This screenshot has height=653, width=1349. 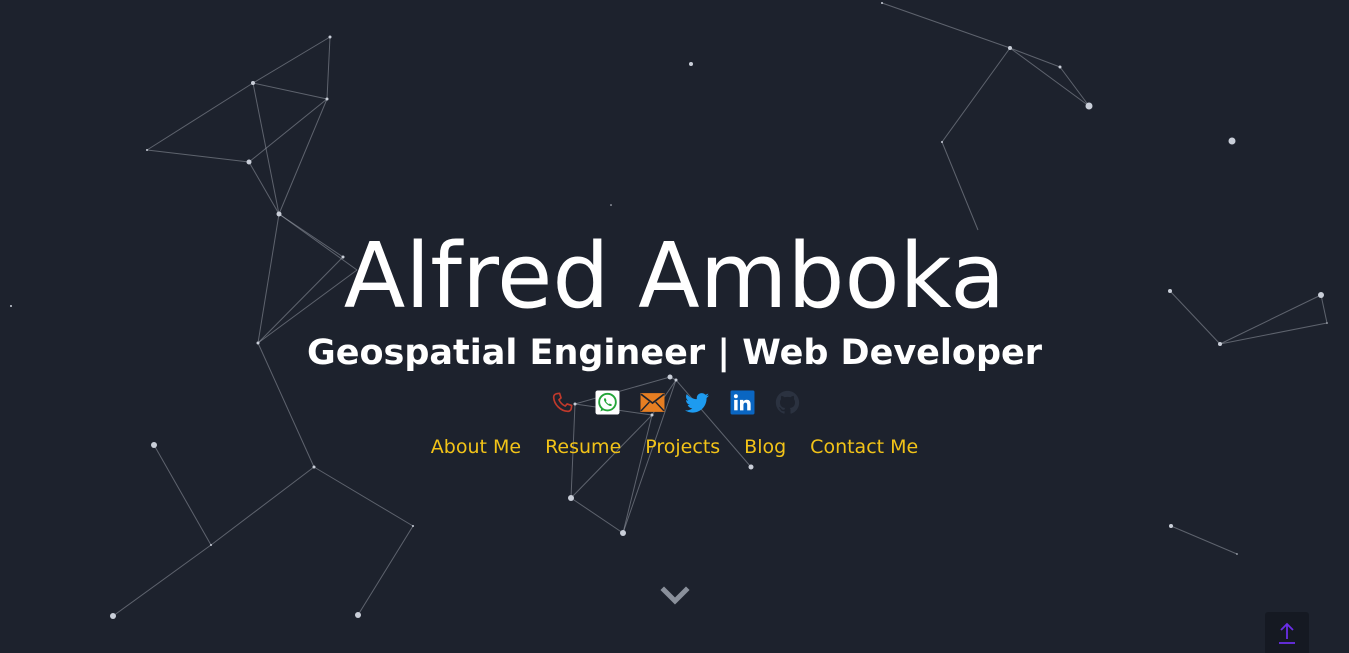 I want to click on whatsapp-icon, so click(x=607, y=402).